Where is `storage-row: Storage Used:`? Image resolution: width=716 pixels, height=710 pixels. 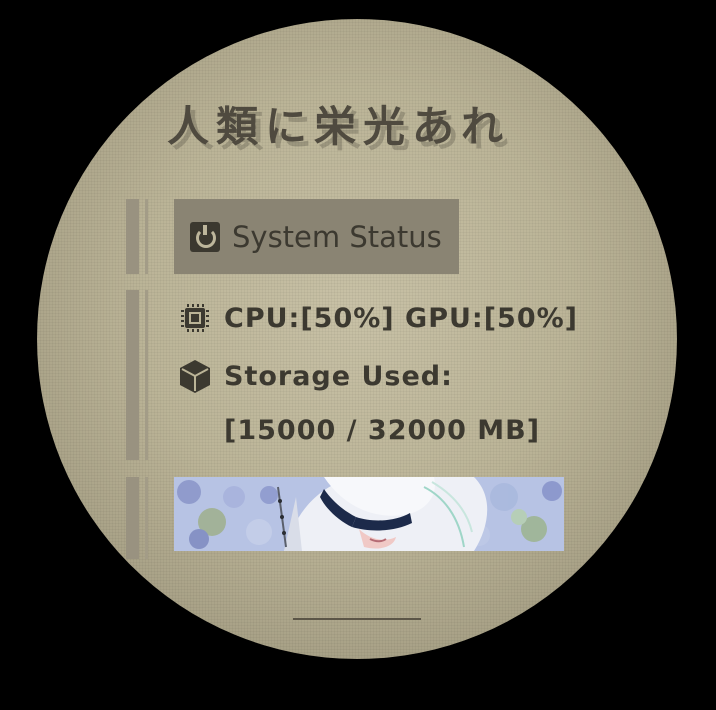 storage-row: Storage Used: is located at coordinates (314, 376).